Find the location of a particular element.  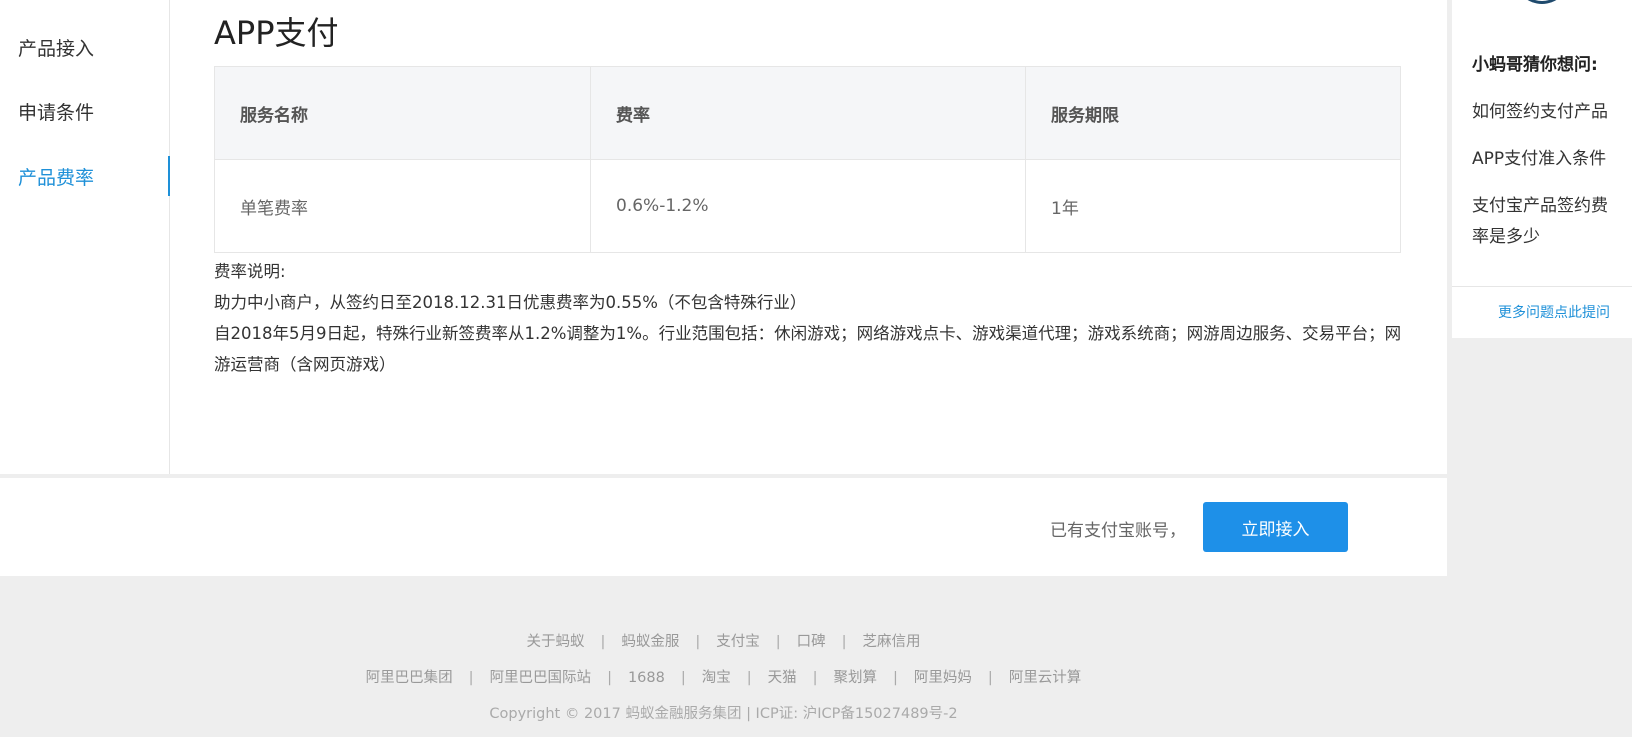

faq-link-rate-question: 支付宝产品签约费率是多少 is located at coordinates (1548, 222).